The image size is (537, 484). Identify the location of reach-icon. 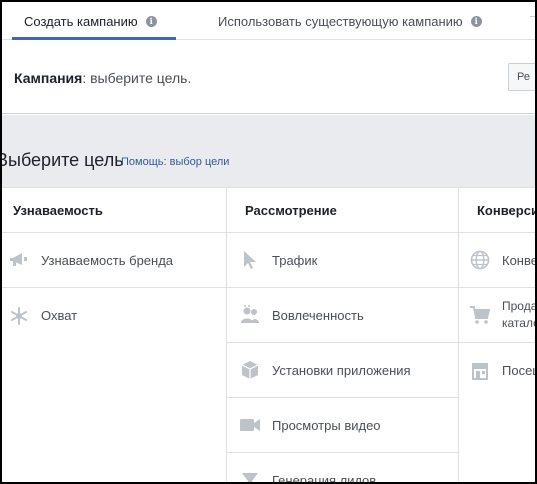
(19, 316).